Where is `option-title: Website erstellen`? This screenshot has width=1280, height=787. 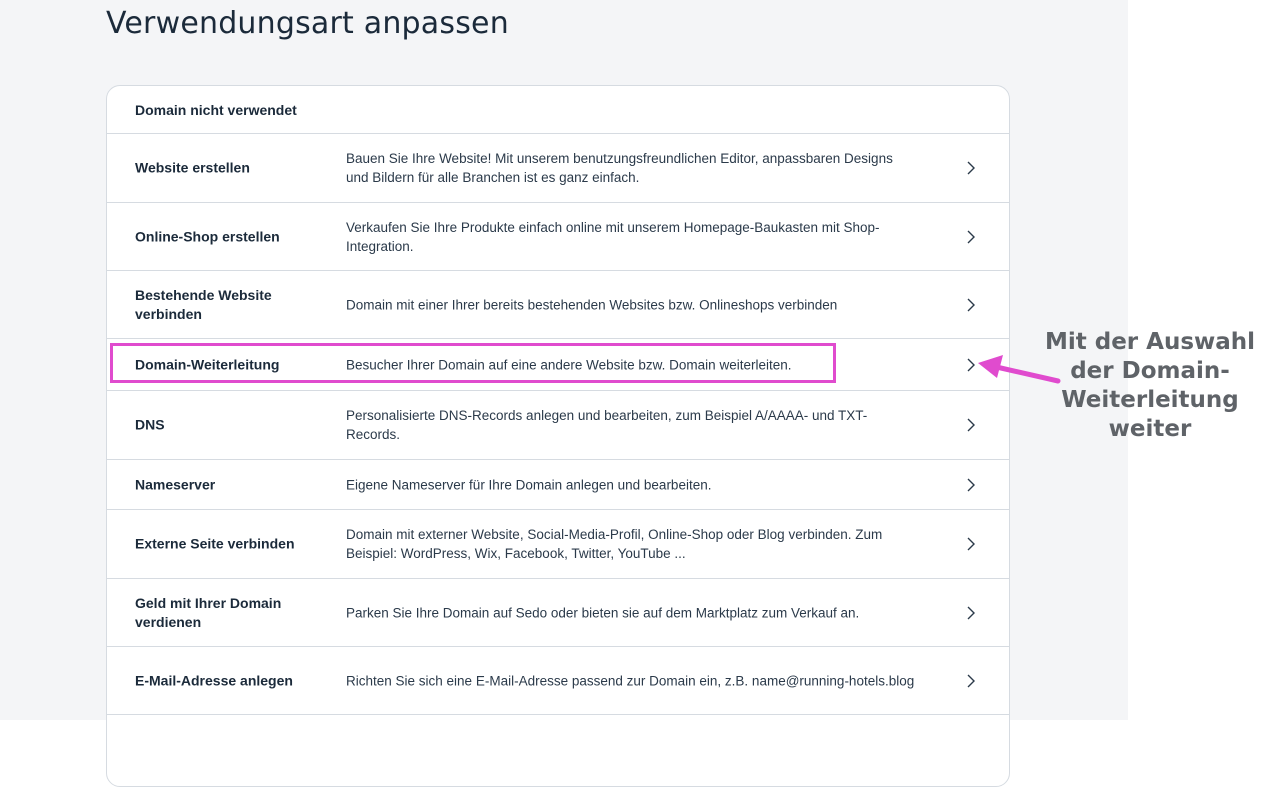
option-title: Website erstellen is located at coordinates (192, 167).